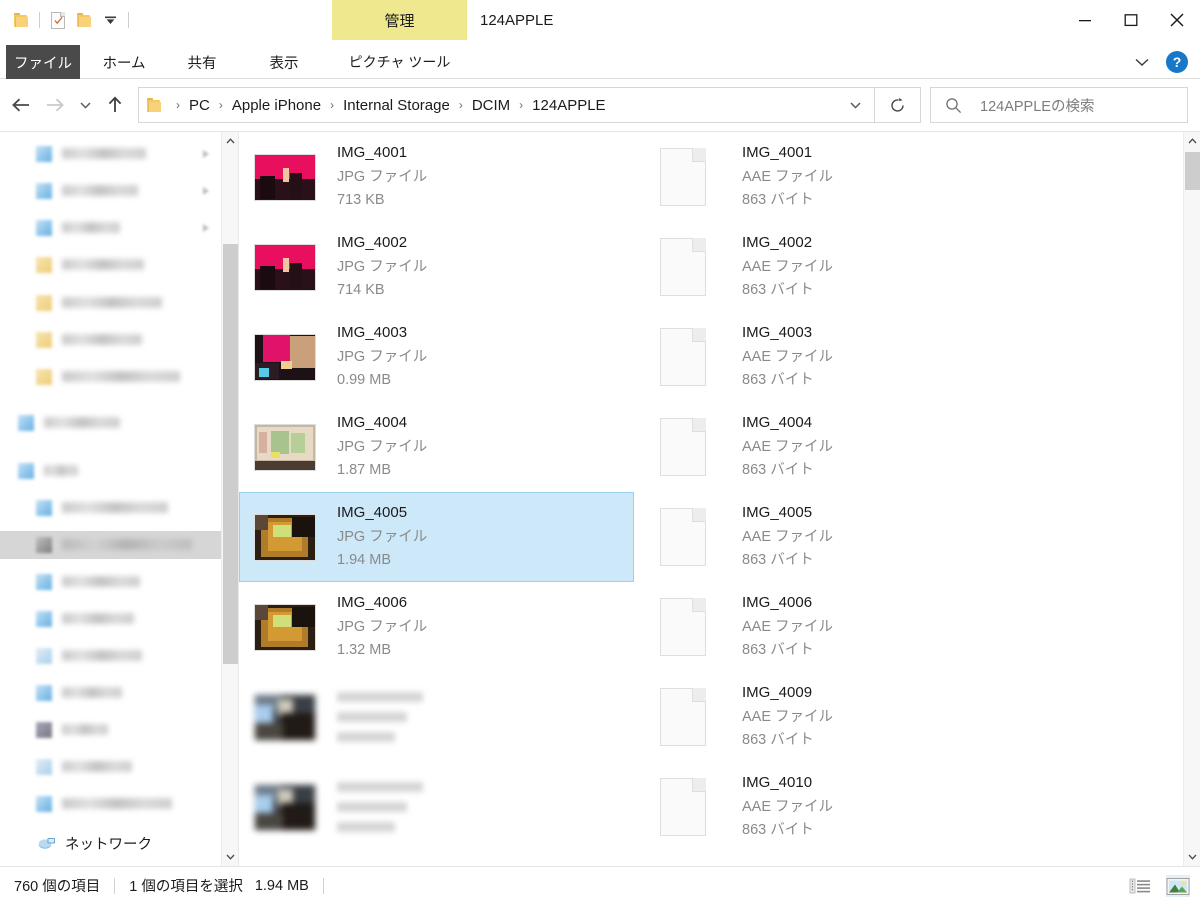 The width and height of the screenshot is (1200, 904). What do you see at coordinates (95, 843) in the screenshot?
I see `sidebar-item-network: ネットワーク` at bounding box center [95, 843].